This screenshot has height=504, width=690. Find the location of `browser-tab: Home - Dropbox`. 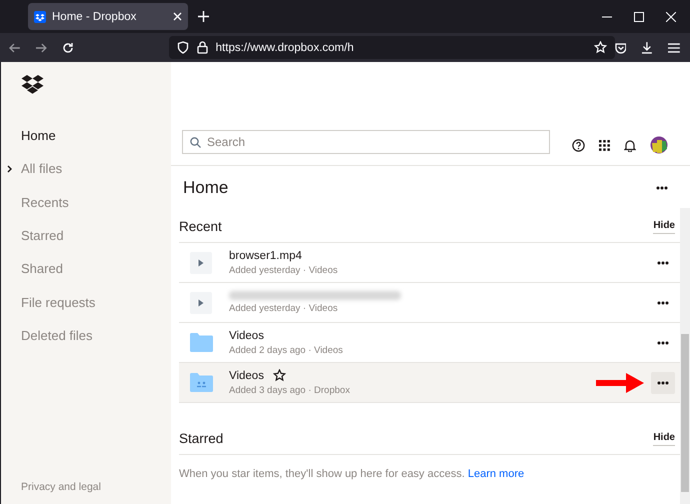

browser-tab: Home - Dropbox is located at coordinates (108, 16).